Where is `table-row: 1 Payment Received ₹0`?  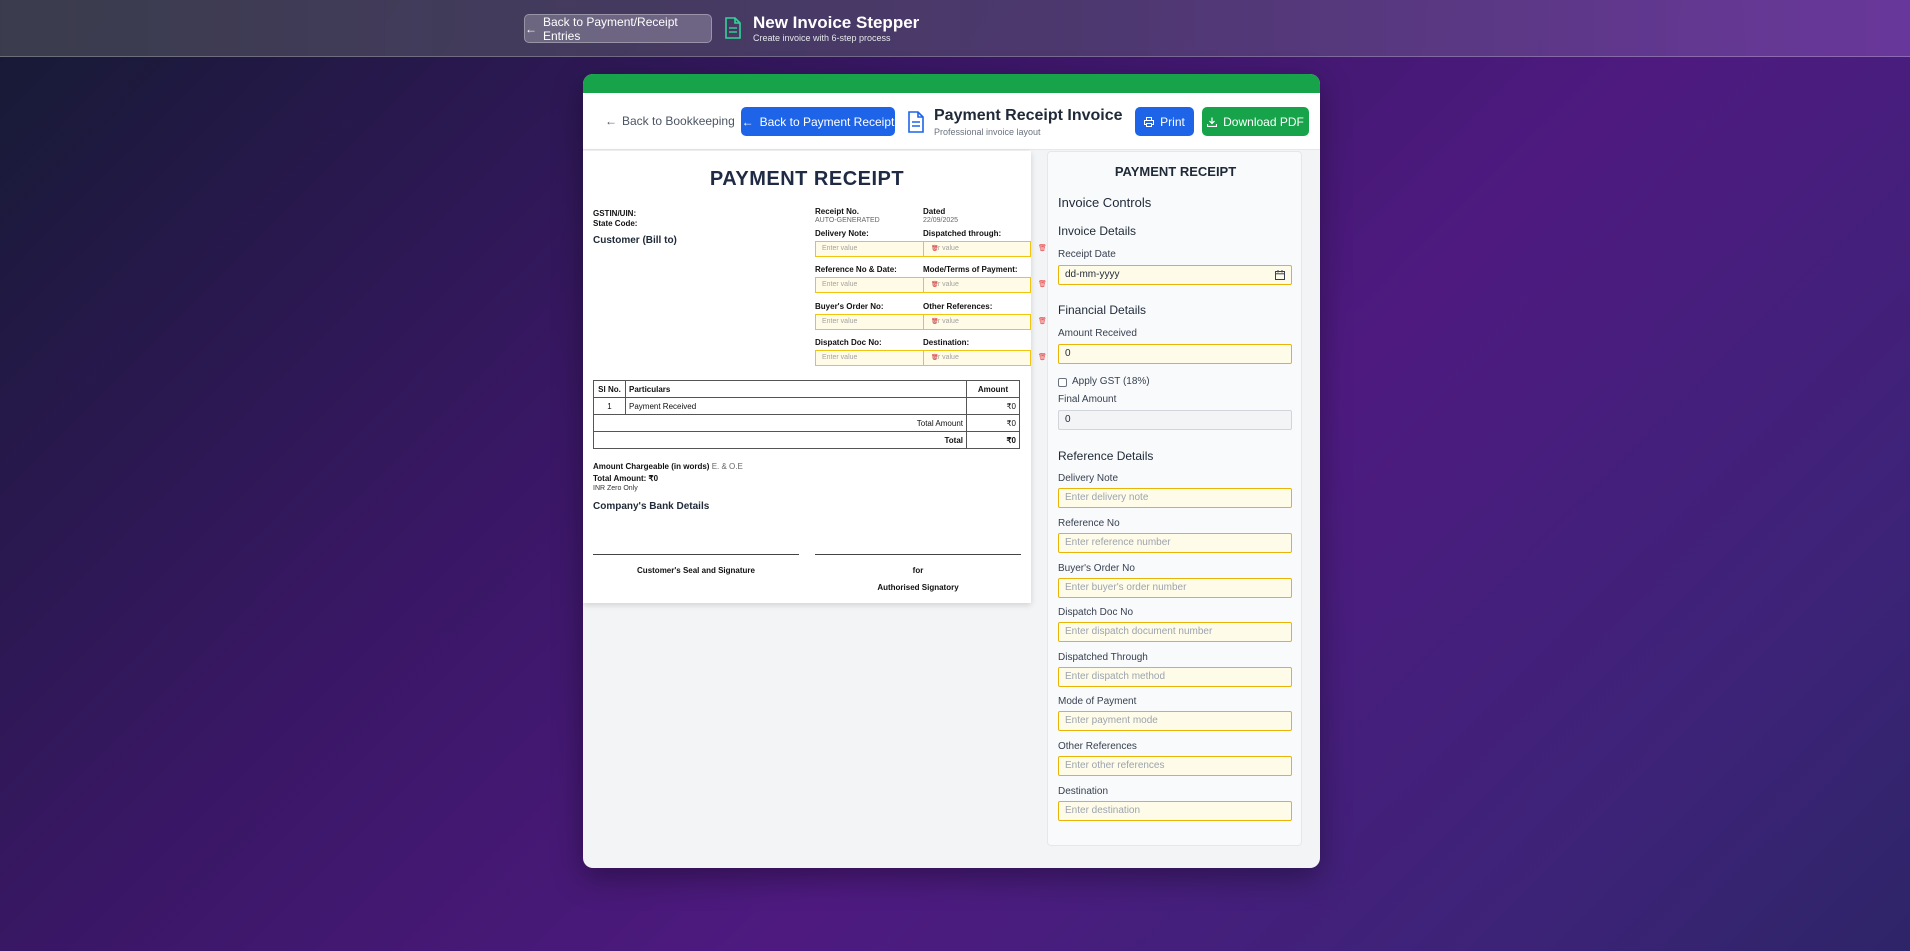
table-row: 1 Payment Received ₹0 is located at coordinates (806, 406).